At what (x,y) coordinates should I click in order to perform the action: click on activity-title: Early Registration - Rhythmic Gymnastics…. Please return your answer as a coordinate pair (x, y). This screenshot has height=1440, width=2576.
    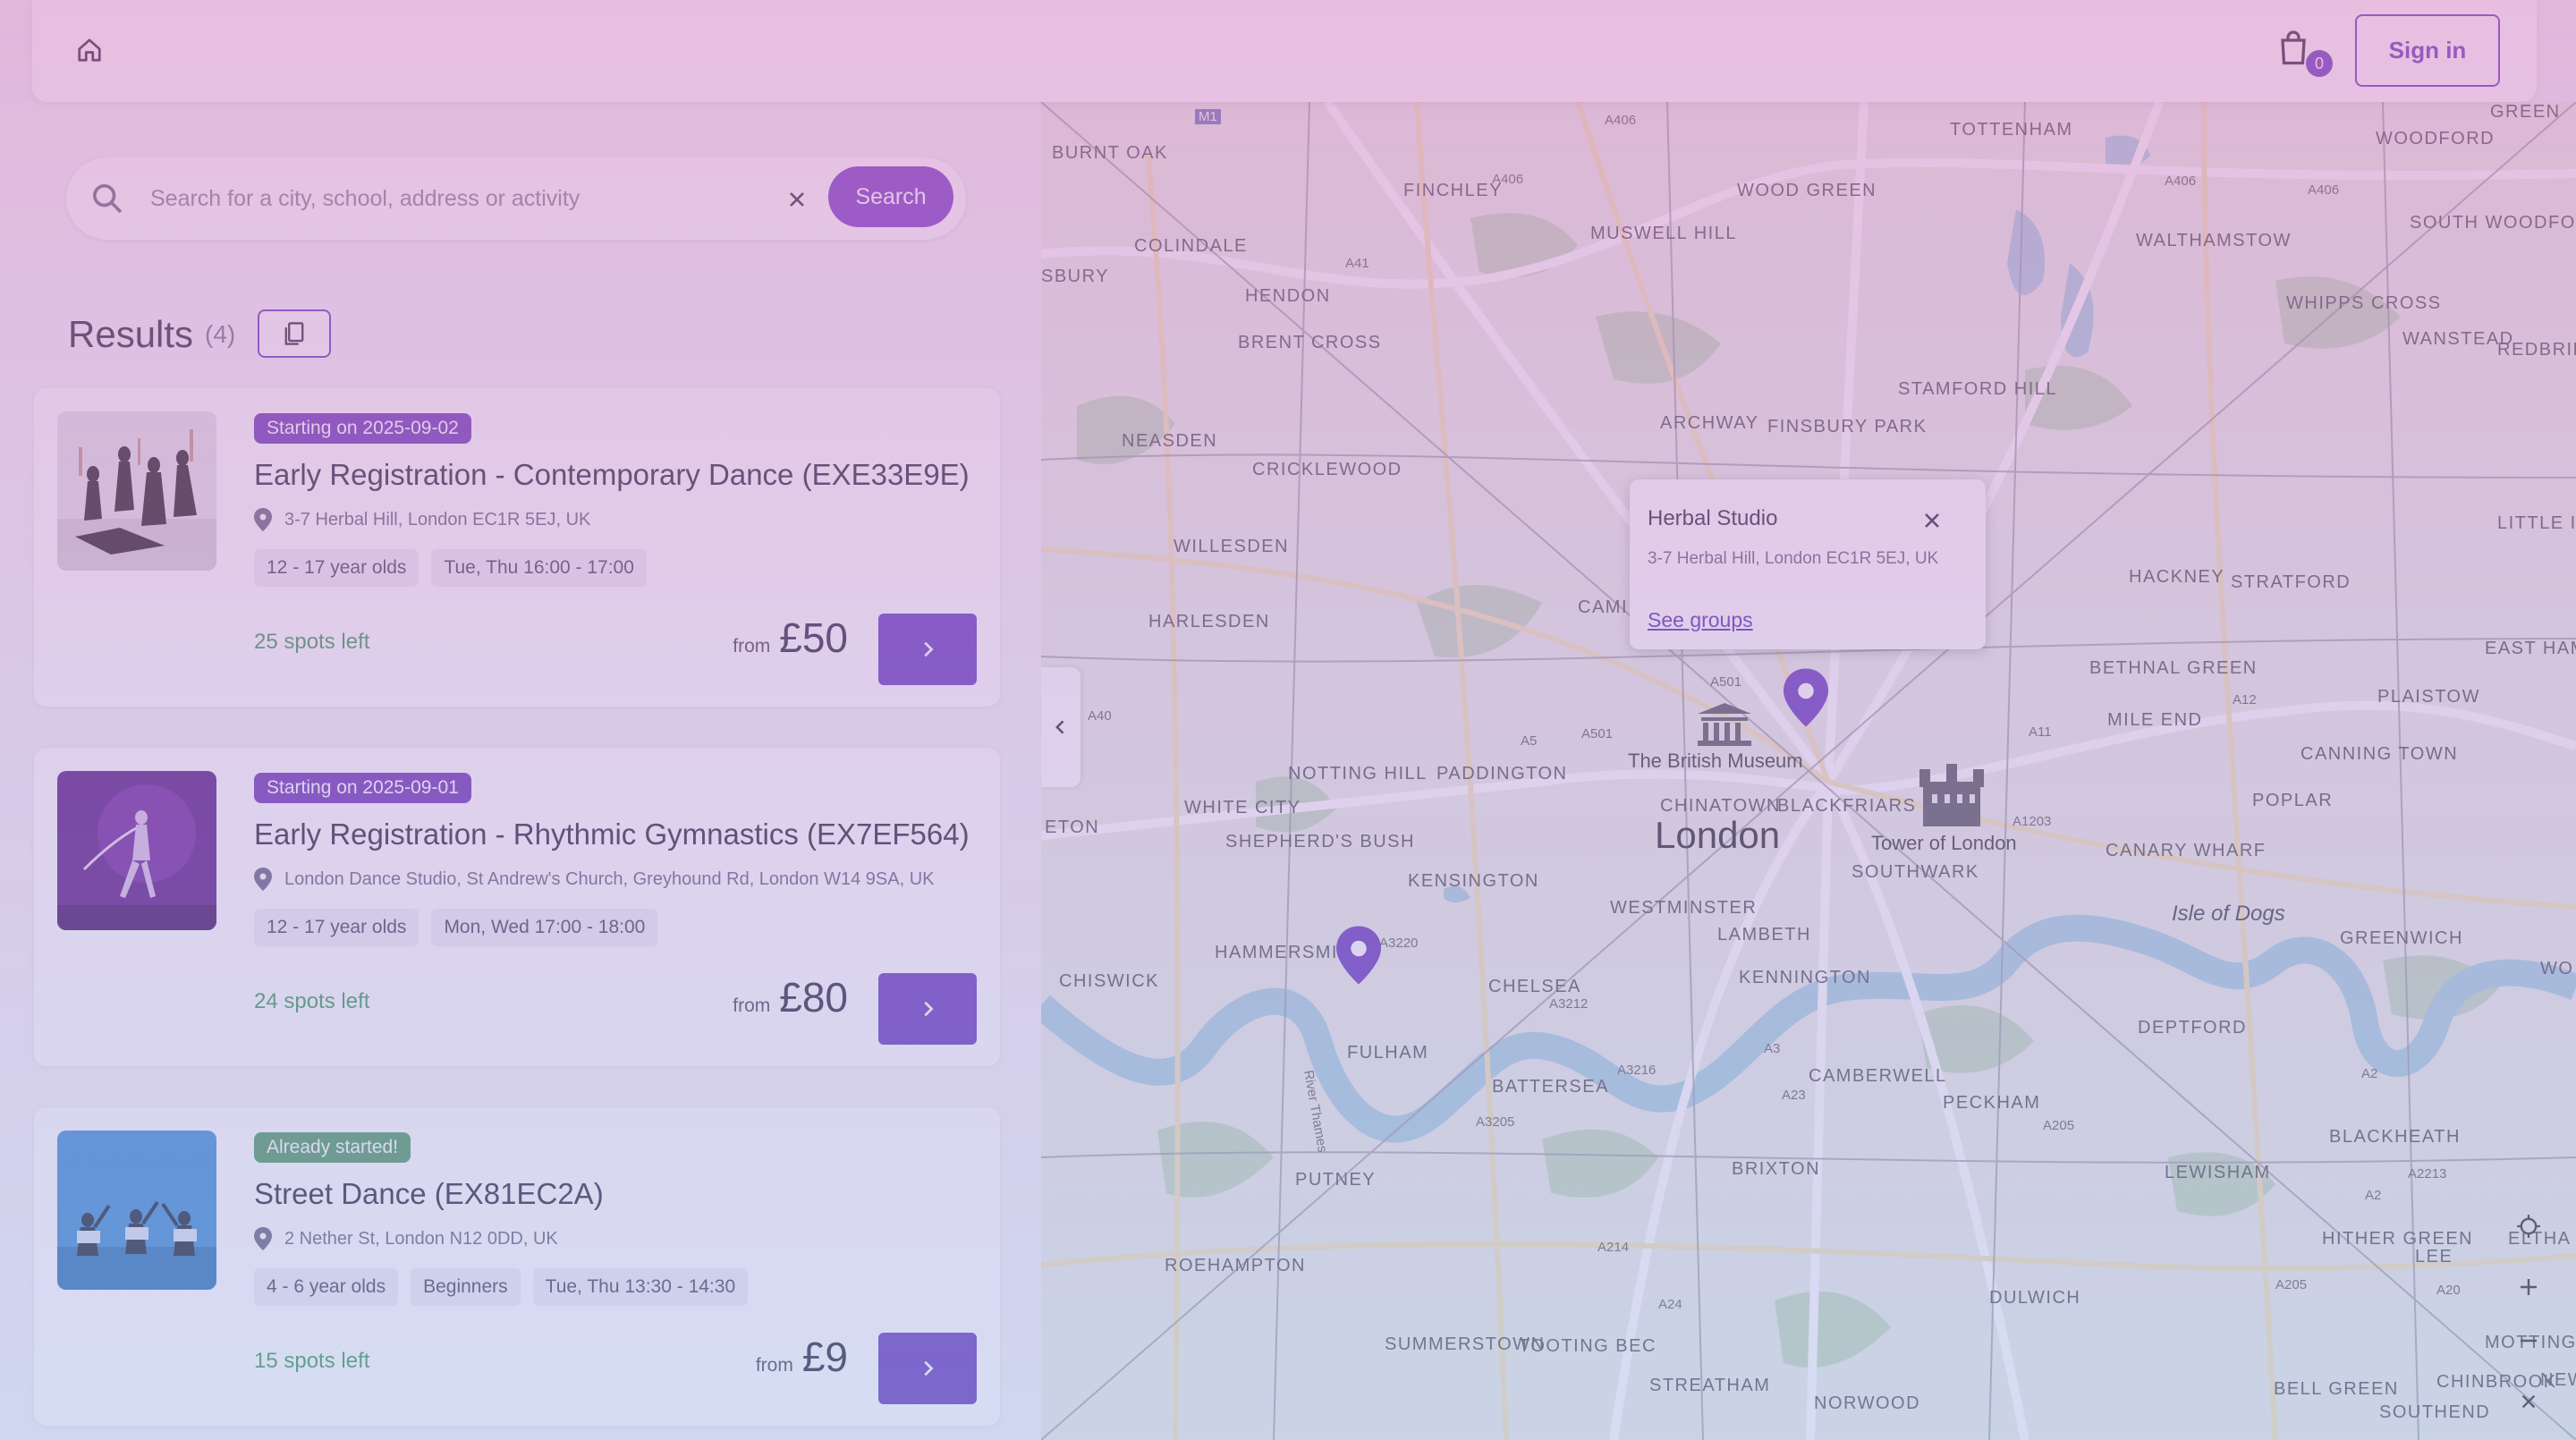
    Looking at the image, I should click on (612, 834).